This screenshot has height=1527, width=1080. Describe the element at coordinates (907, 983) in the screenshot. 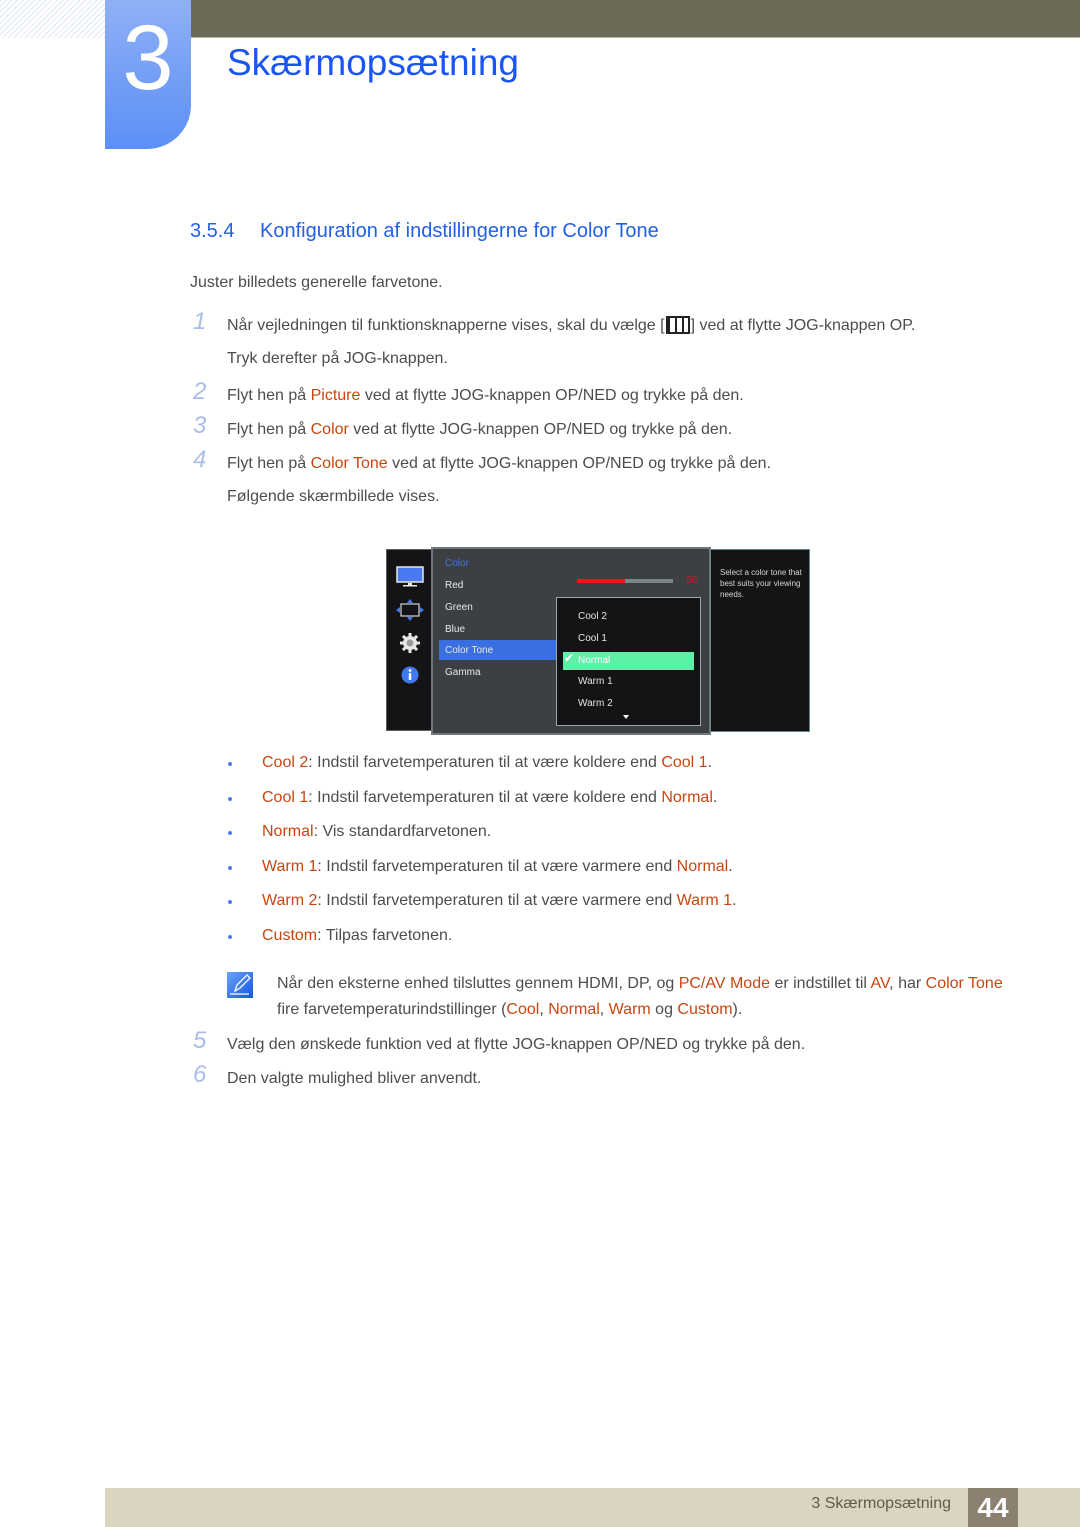

I see `text: , har` at that location.